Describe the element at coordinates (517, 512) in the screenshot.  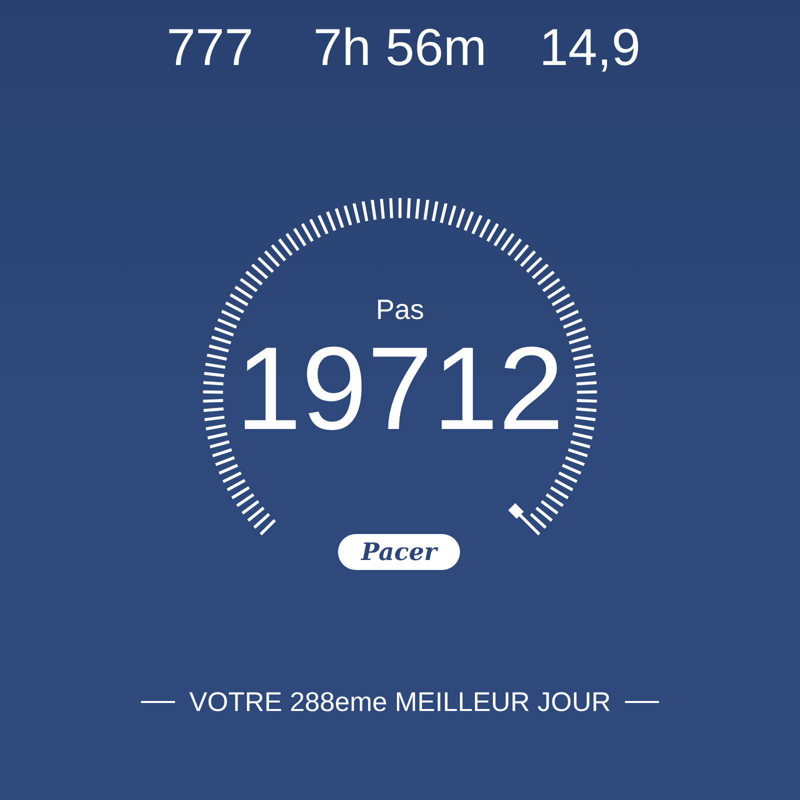
I see `gauge-marker` at that location.